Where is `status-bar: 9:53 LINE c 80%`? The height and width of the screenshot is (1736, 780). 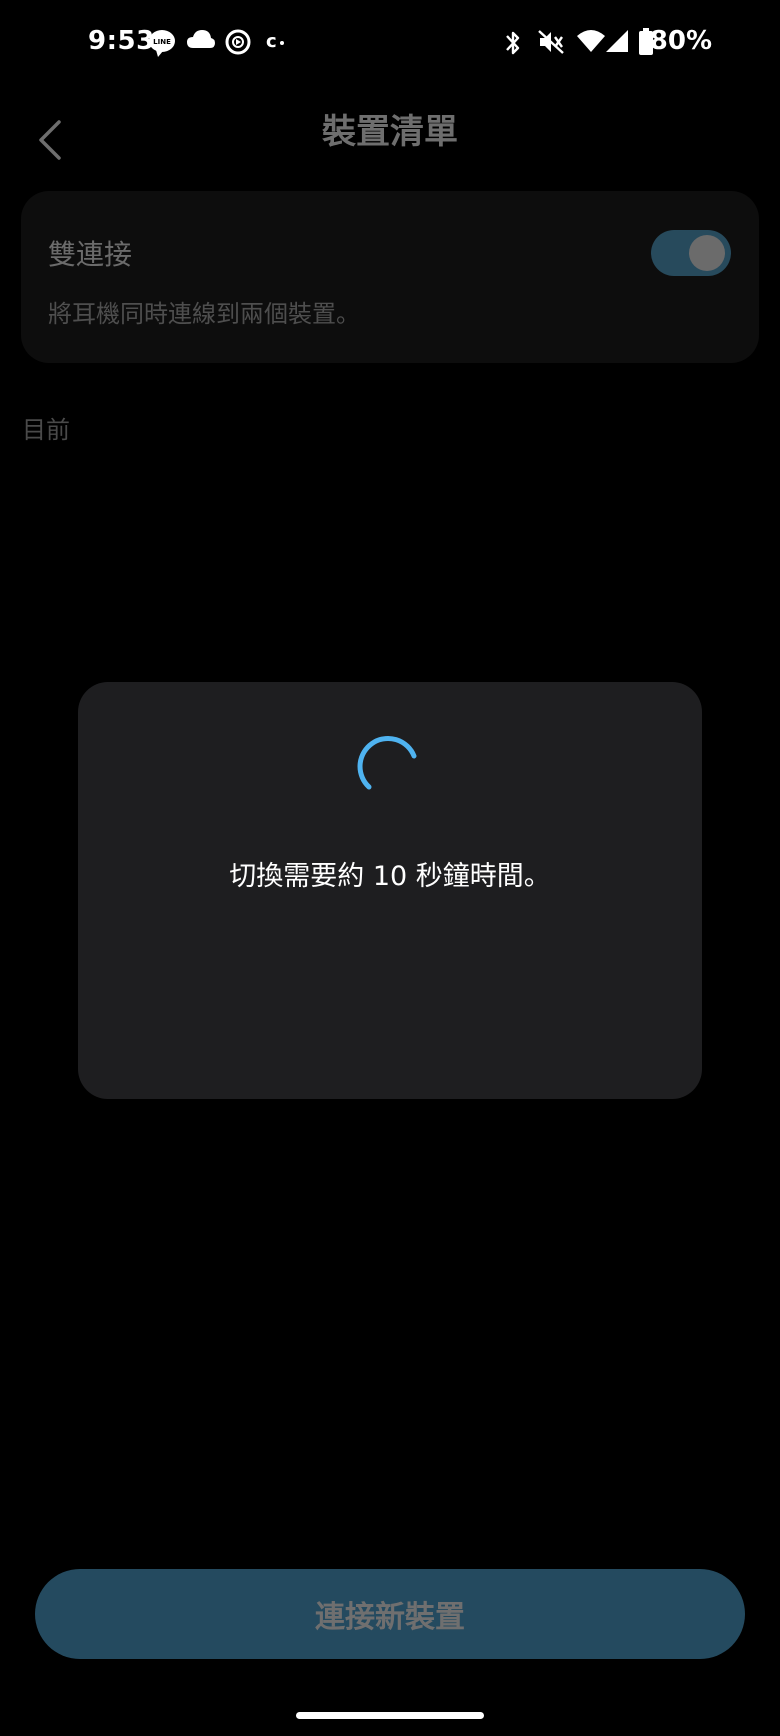
status-bar: 9:53 LINE c 80% is located at coordinates (390, 45).